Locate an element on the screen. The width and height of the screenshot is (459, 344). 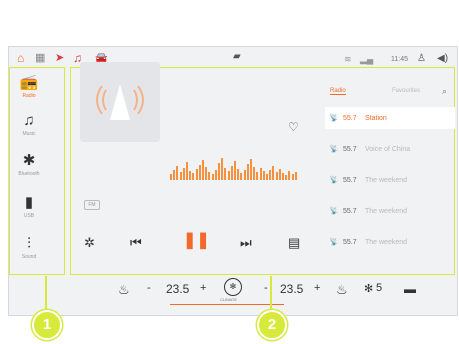
station-row: 📡 55.7 Voice of China is located at coordinates (390, 149).